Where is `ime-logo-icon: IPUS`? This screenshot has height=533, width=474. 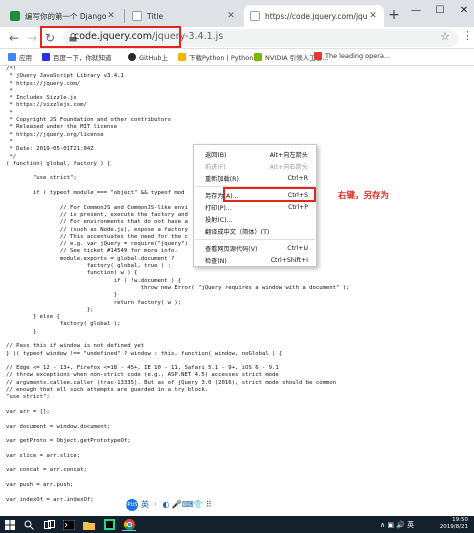 ime-logo-icon: IPUS is located at coordinates (132, 504).